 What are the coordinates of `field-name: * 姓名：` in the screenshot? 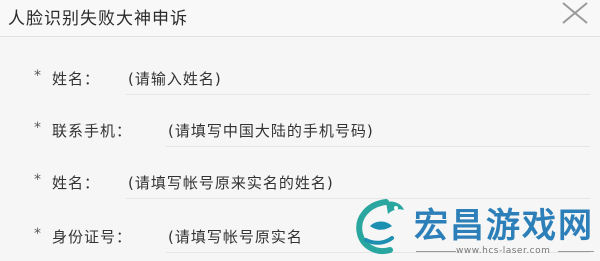 It's located at (300, 81).